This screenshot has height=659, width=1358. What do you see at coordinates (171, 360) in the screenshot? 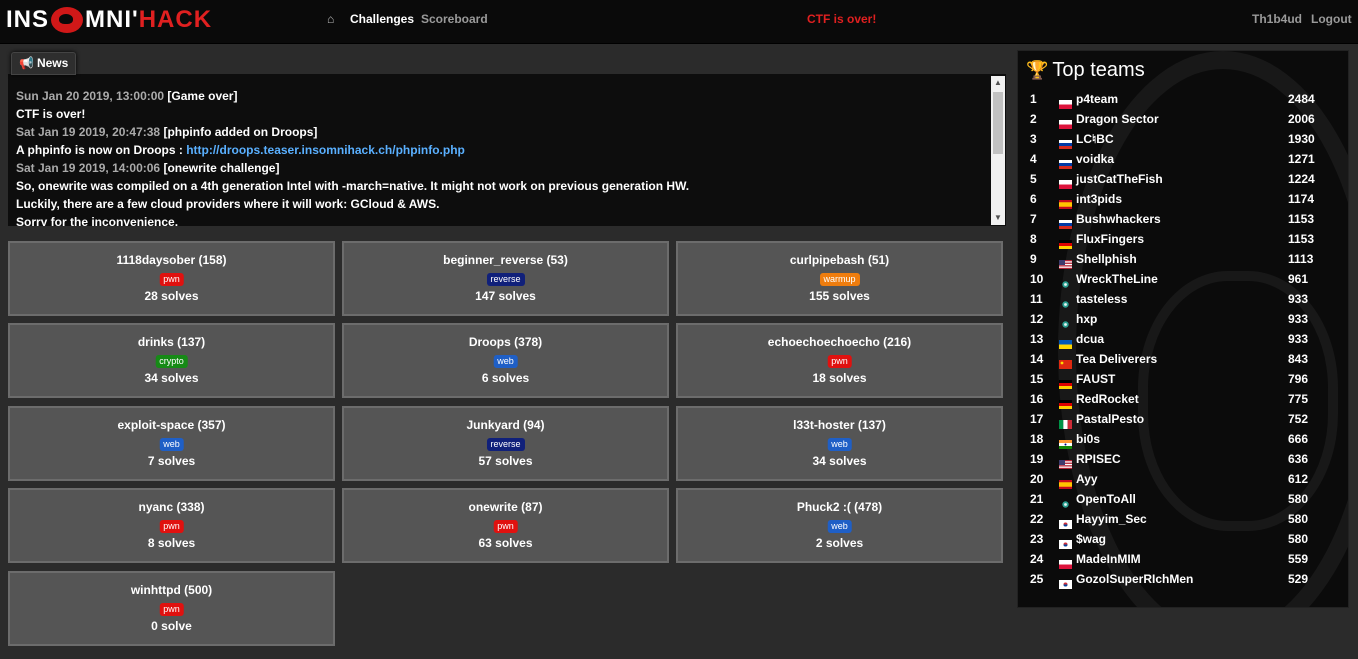
I see `challenge-card: drinks (137) crypto 34 solves` at bounding box center [171, 360].